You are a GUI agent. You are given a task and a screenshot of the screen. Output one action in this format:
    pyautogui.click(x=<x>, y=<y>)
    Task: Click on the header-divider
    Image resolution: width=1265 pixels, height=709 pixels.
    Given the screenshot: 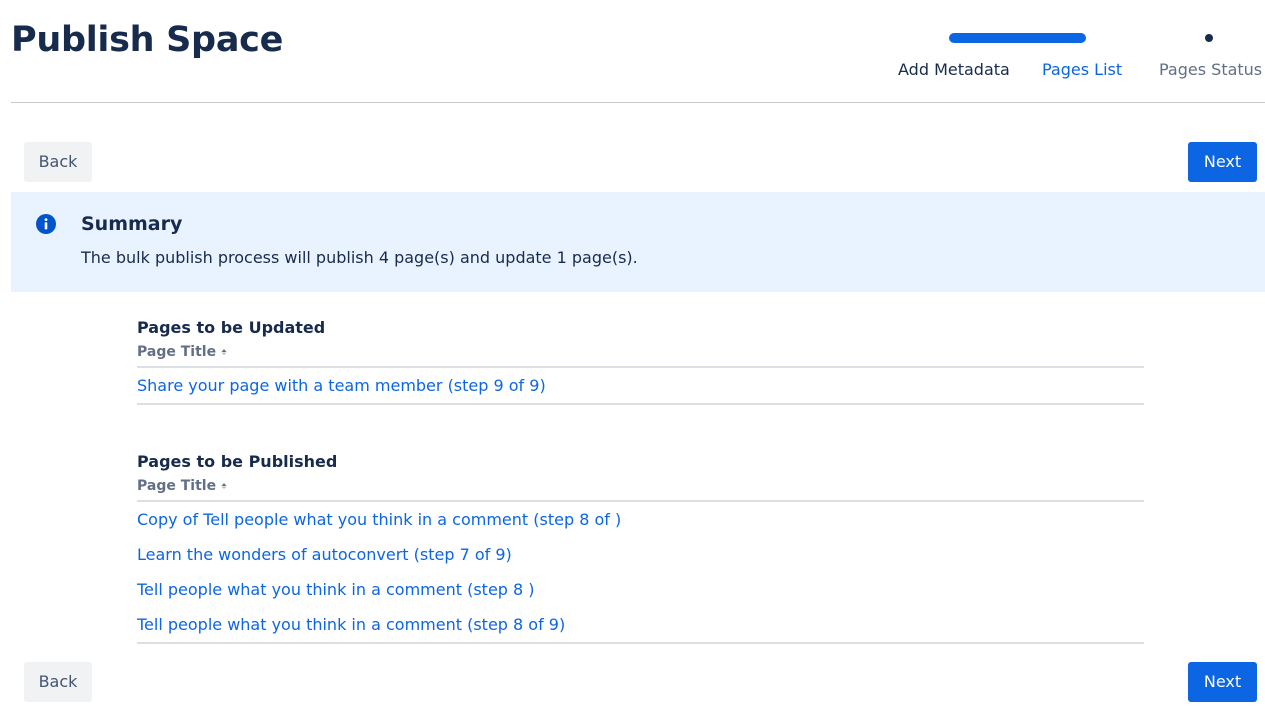 What is the action you would take?
    pyautogui.click(x=638, y=102)
    